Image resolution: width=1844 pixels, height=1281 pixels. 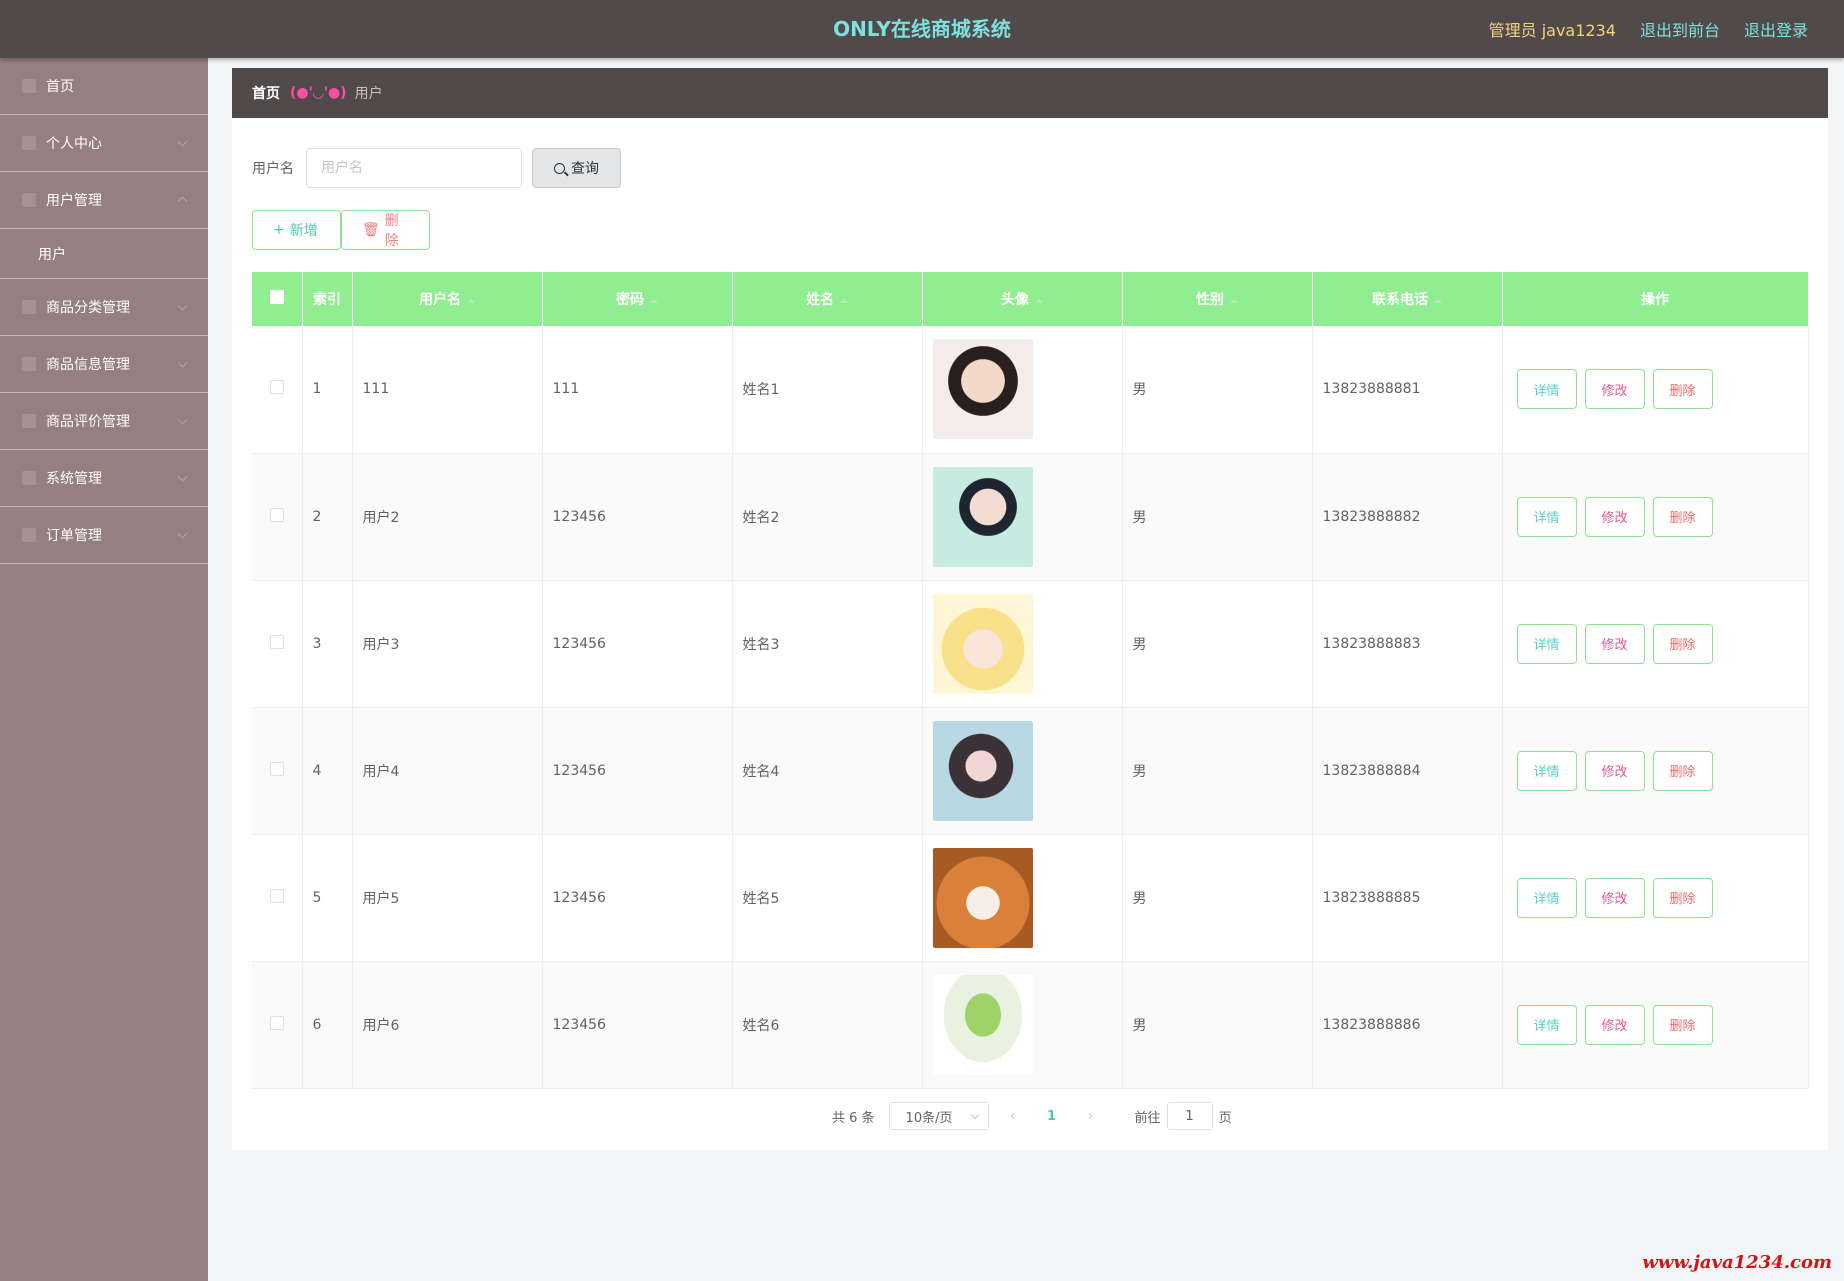 What do you see at coordinates (414, 168) in the screenshot?
I see `username-search-input` at bounding box center [414, 168].